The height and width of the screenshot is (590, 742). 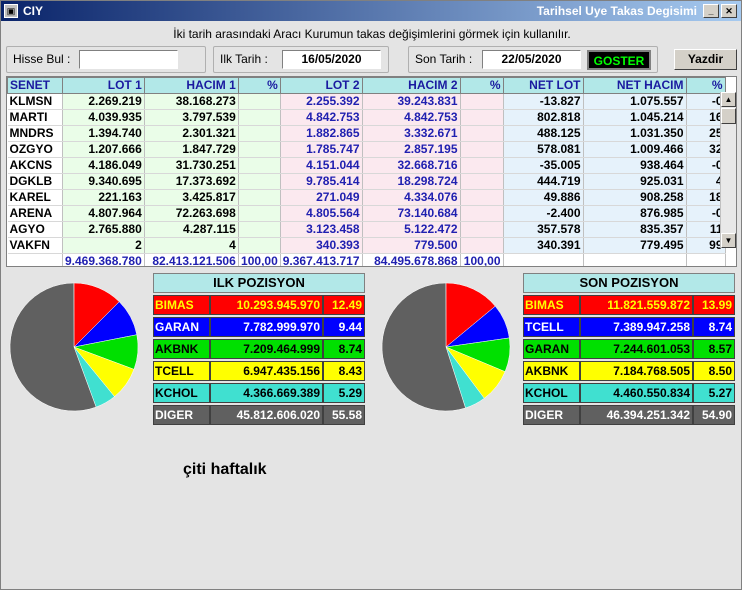 What do you see at coordinates (103, 117) in the screenshot?
I see `table-cell: 4.039.935` at bounding box center [103, 117].